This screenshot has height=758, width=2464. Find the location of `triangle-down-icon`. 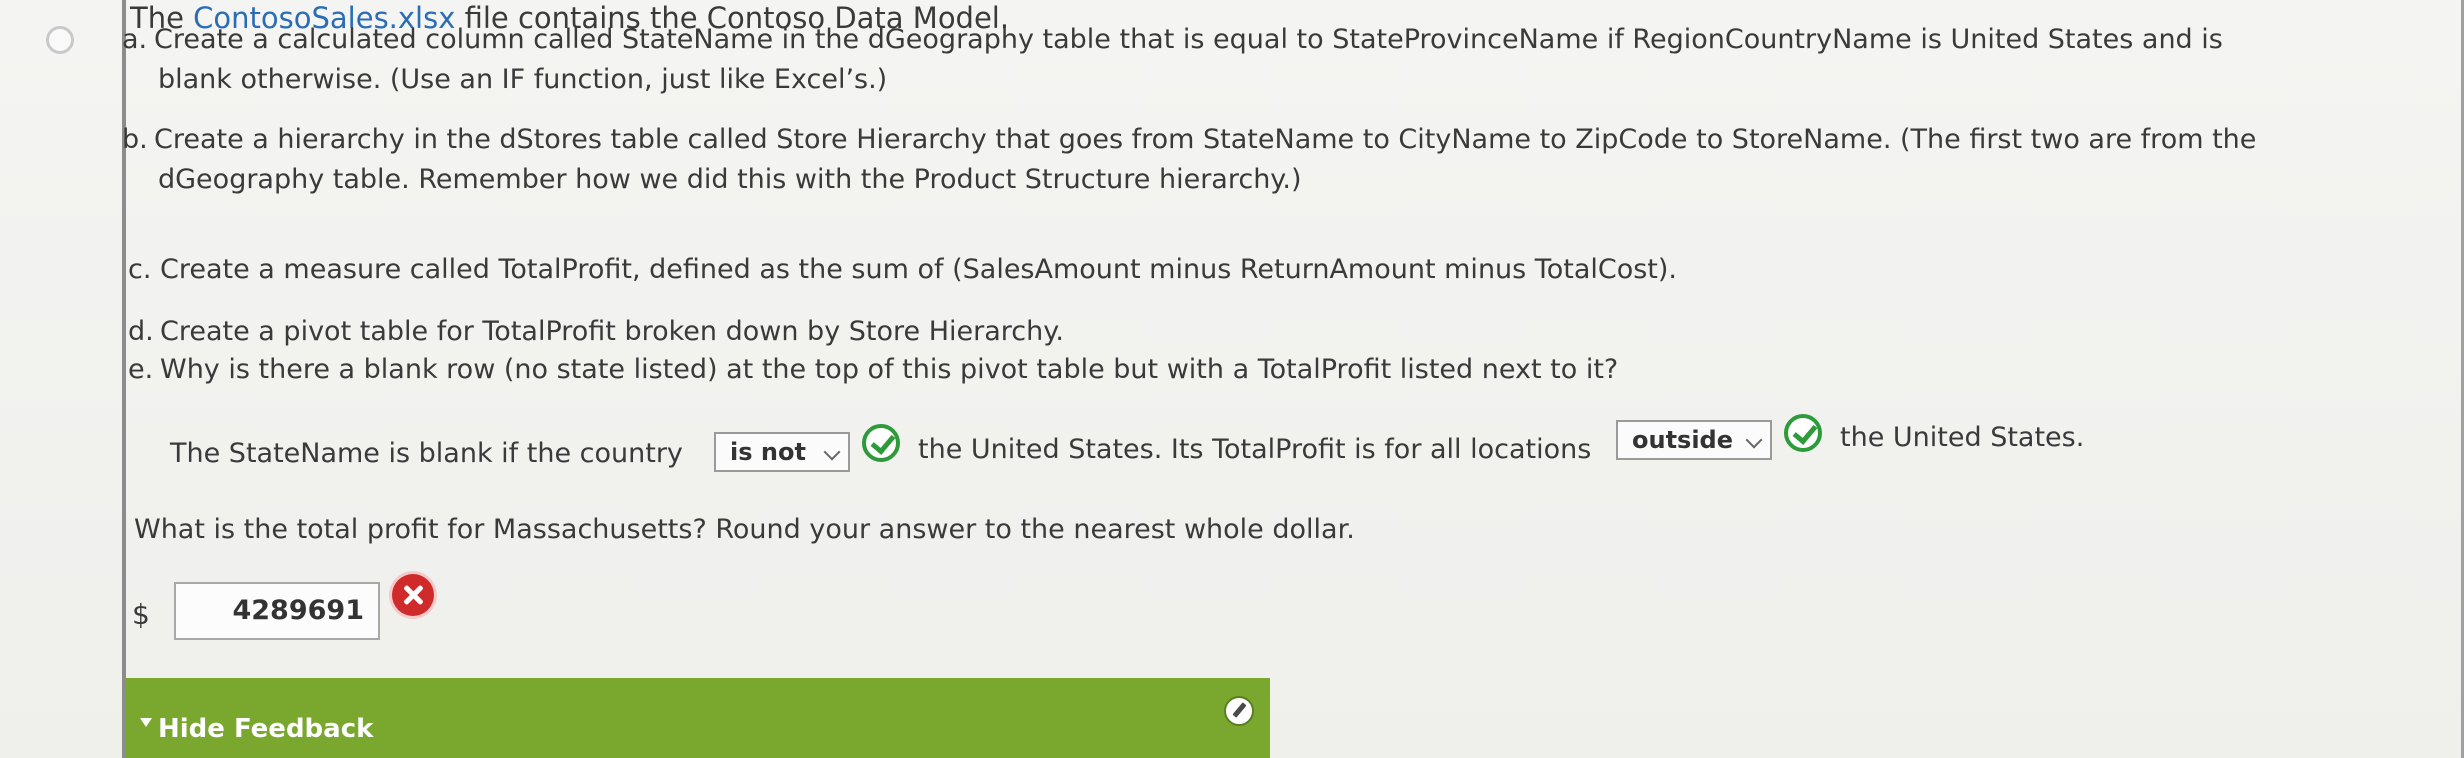

triangle-down-icon is located at coordinates (146, 722).